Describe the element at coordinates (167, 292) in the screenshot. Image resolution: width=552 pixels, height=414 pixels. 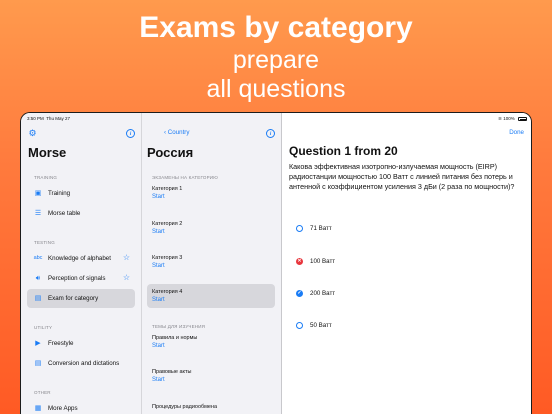
I see `category-name: Категория 4` at that location.